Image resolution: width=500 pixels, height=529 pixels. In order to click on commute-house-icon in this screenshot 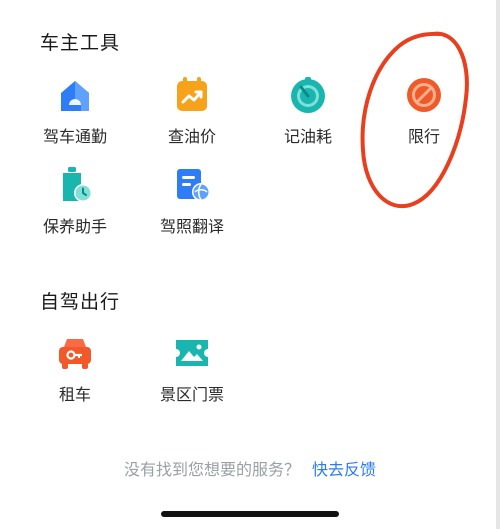, I will do `click(75, 95)`.